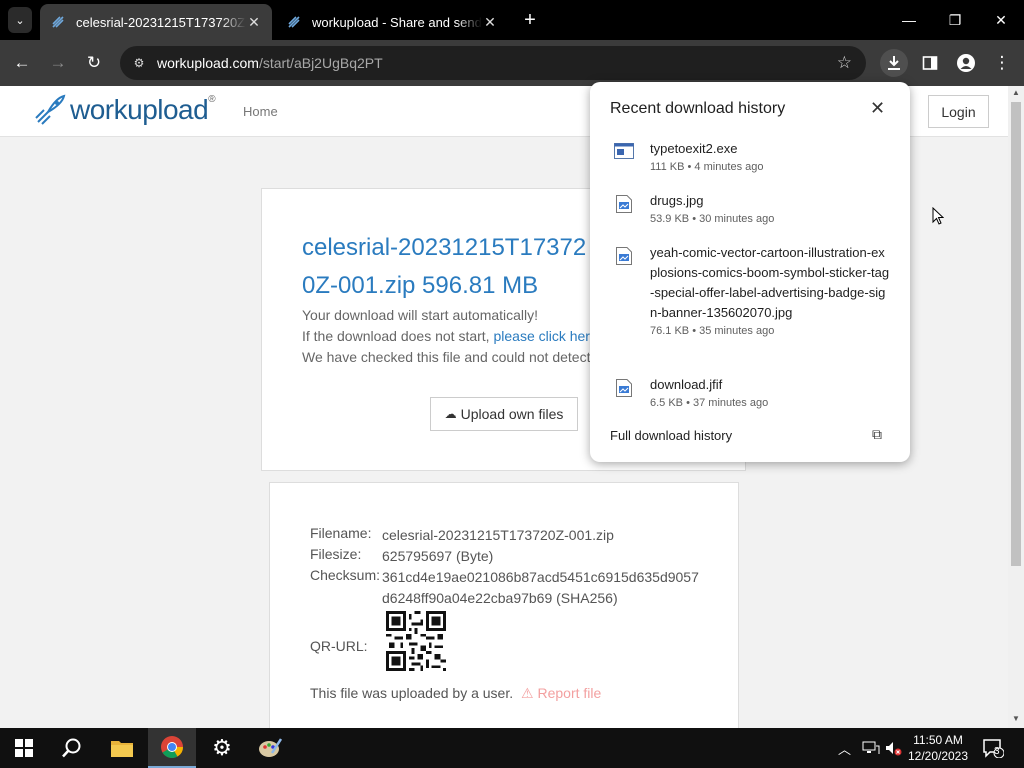 This screenshot has width=1024, height=768. Describe the element at coordinates (339, 646) in the screenshot. I see `qr-url-label: QR-URL:` at that location.